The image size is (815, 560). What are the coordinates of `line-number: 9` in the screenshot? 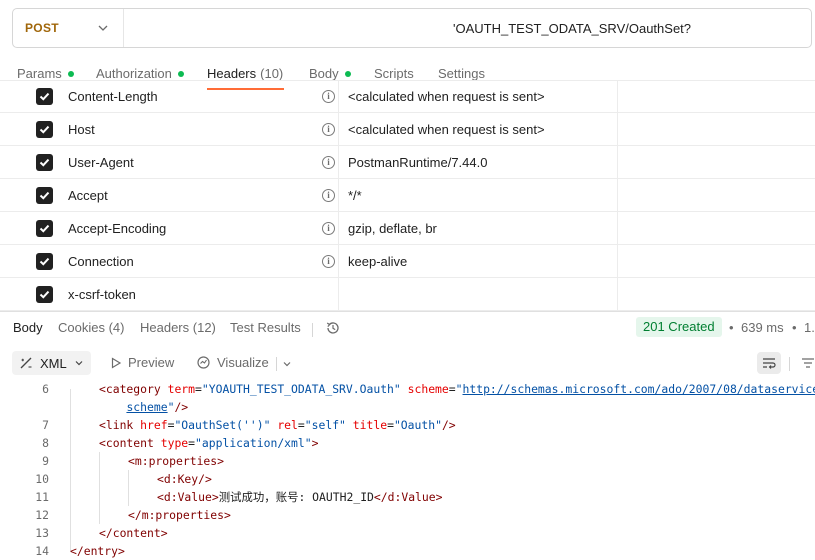 It's located at (45, 461).